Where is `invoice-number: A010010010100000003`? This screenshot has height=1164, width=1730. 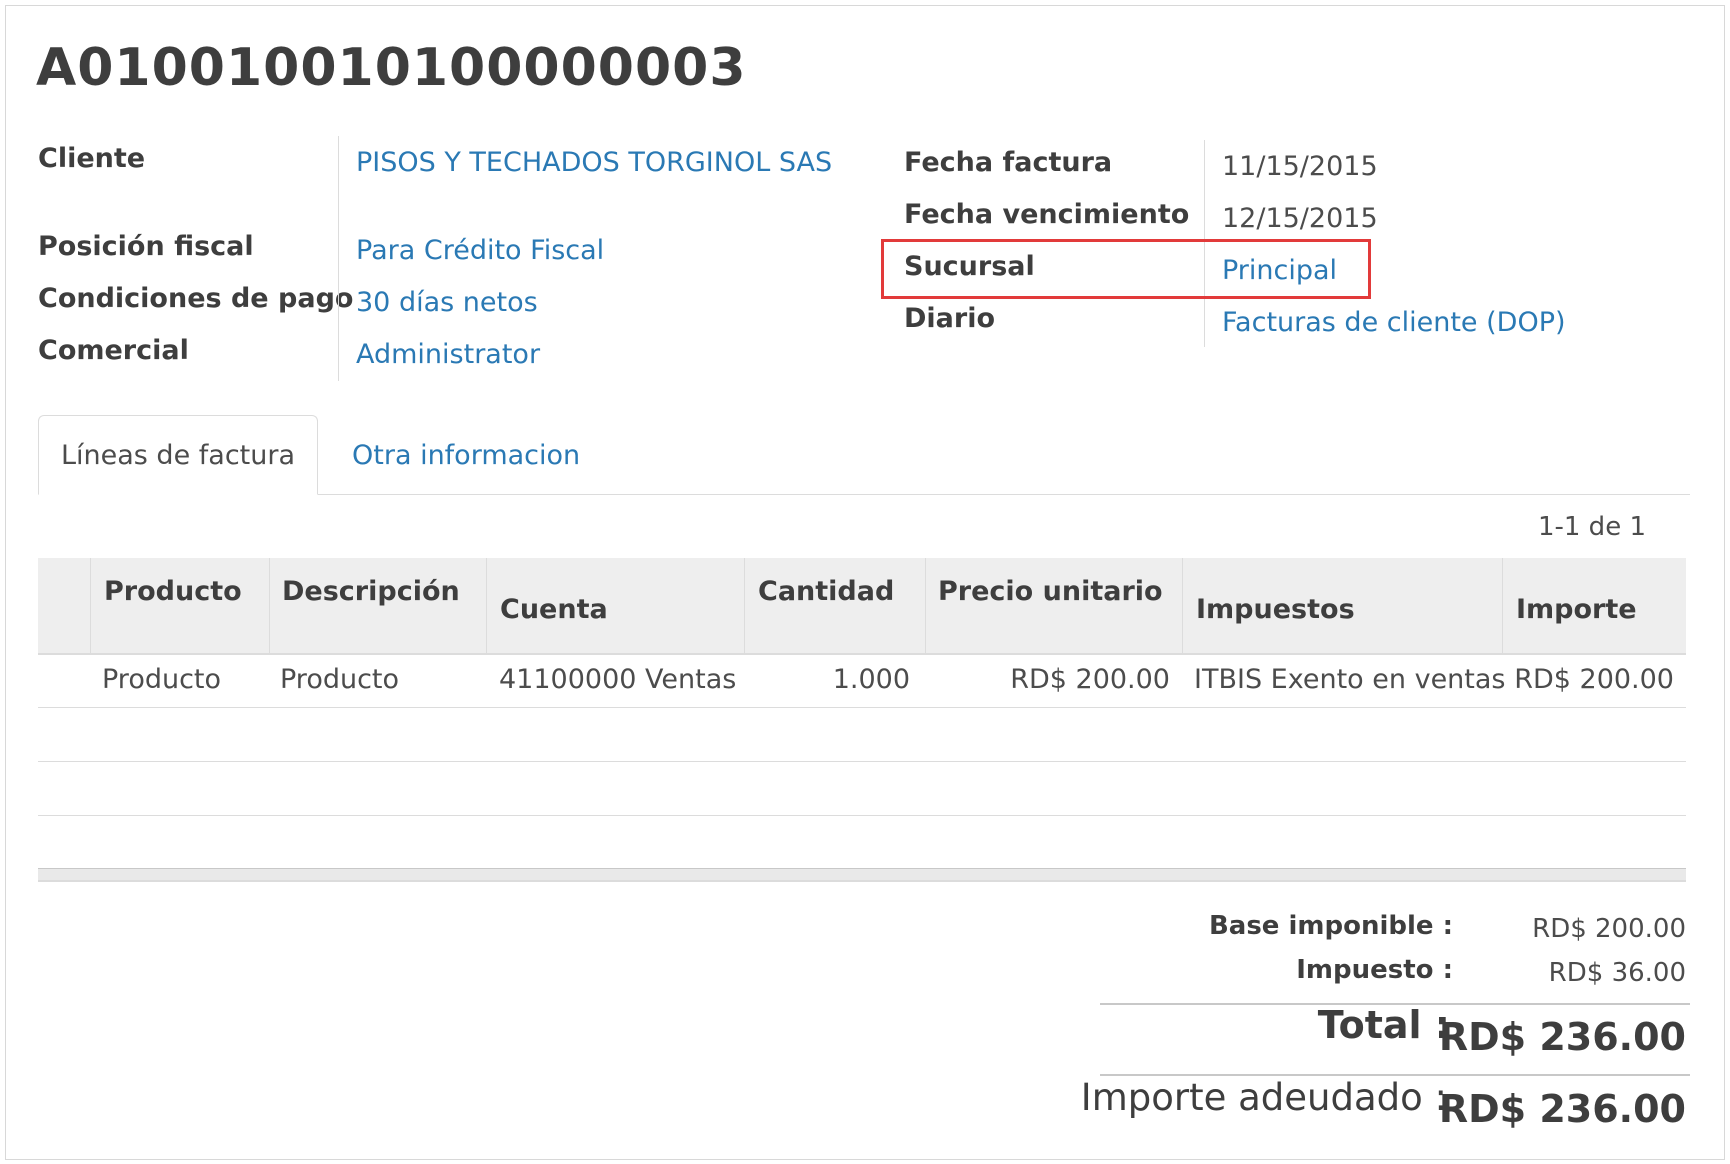
invoice-number: A010010010100000003 is located at coordinates (391, 68).